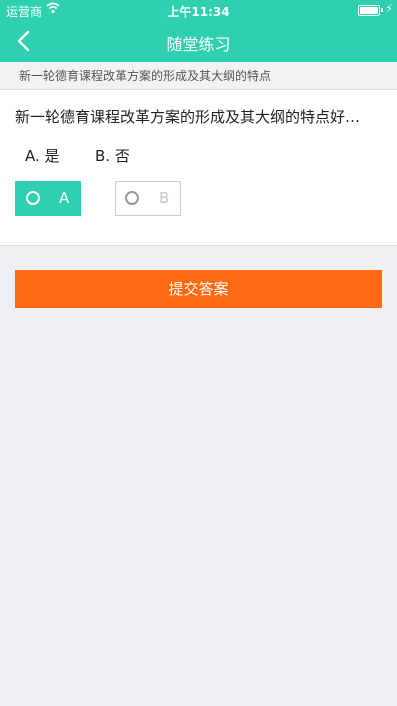 The height and width of the screenshot is (706, 397). Describe the element at coordinates (164, 198) in the screenshot. I see `choice-b-label: B` at that location.